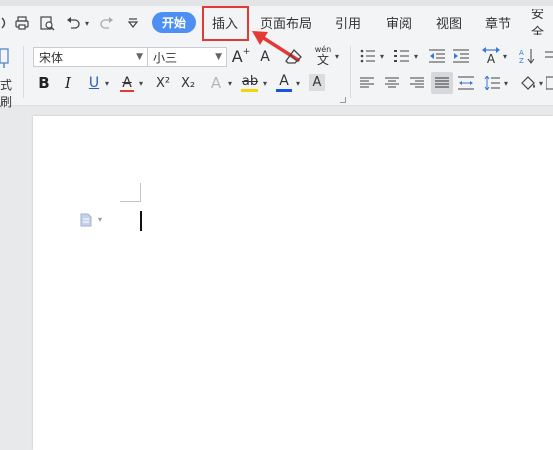 The width and height of the screenshot is (553, 450). I want to click on numbered-list-icon, so click(402, 56).